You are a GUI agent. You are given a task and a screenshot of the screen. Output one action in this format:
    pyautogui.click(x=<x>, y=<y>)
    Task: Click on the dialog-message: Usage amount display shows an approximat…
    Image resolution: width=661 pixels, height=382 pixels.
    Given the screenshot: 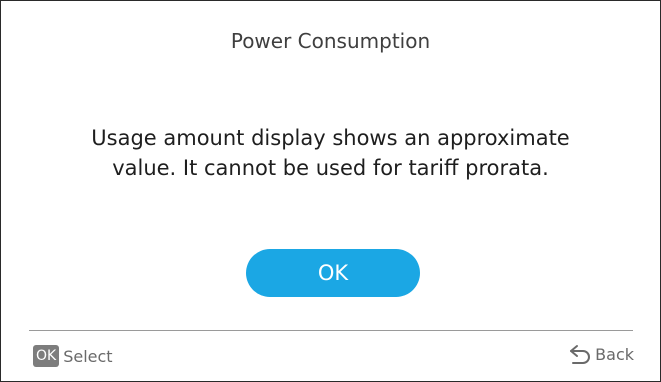 What is the action you would take?
    pyautogui.click(x=330, y=153)
    